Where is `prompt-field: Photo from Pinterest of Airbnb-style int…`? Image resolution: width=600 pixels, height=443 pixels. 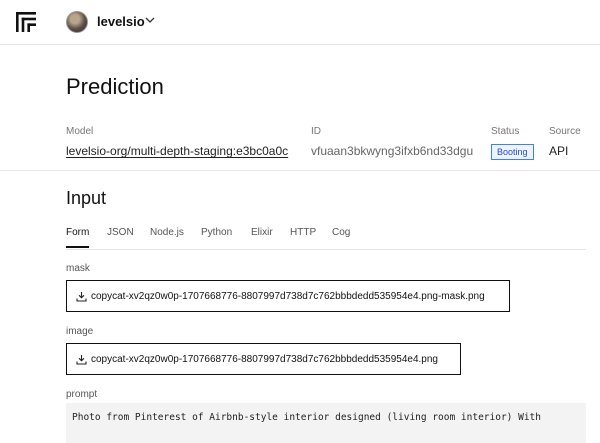
prompt-field: Photo from Pinterest of Airbnb-style int… is located at coordinates (326, 423).